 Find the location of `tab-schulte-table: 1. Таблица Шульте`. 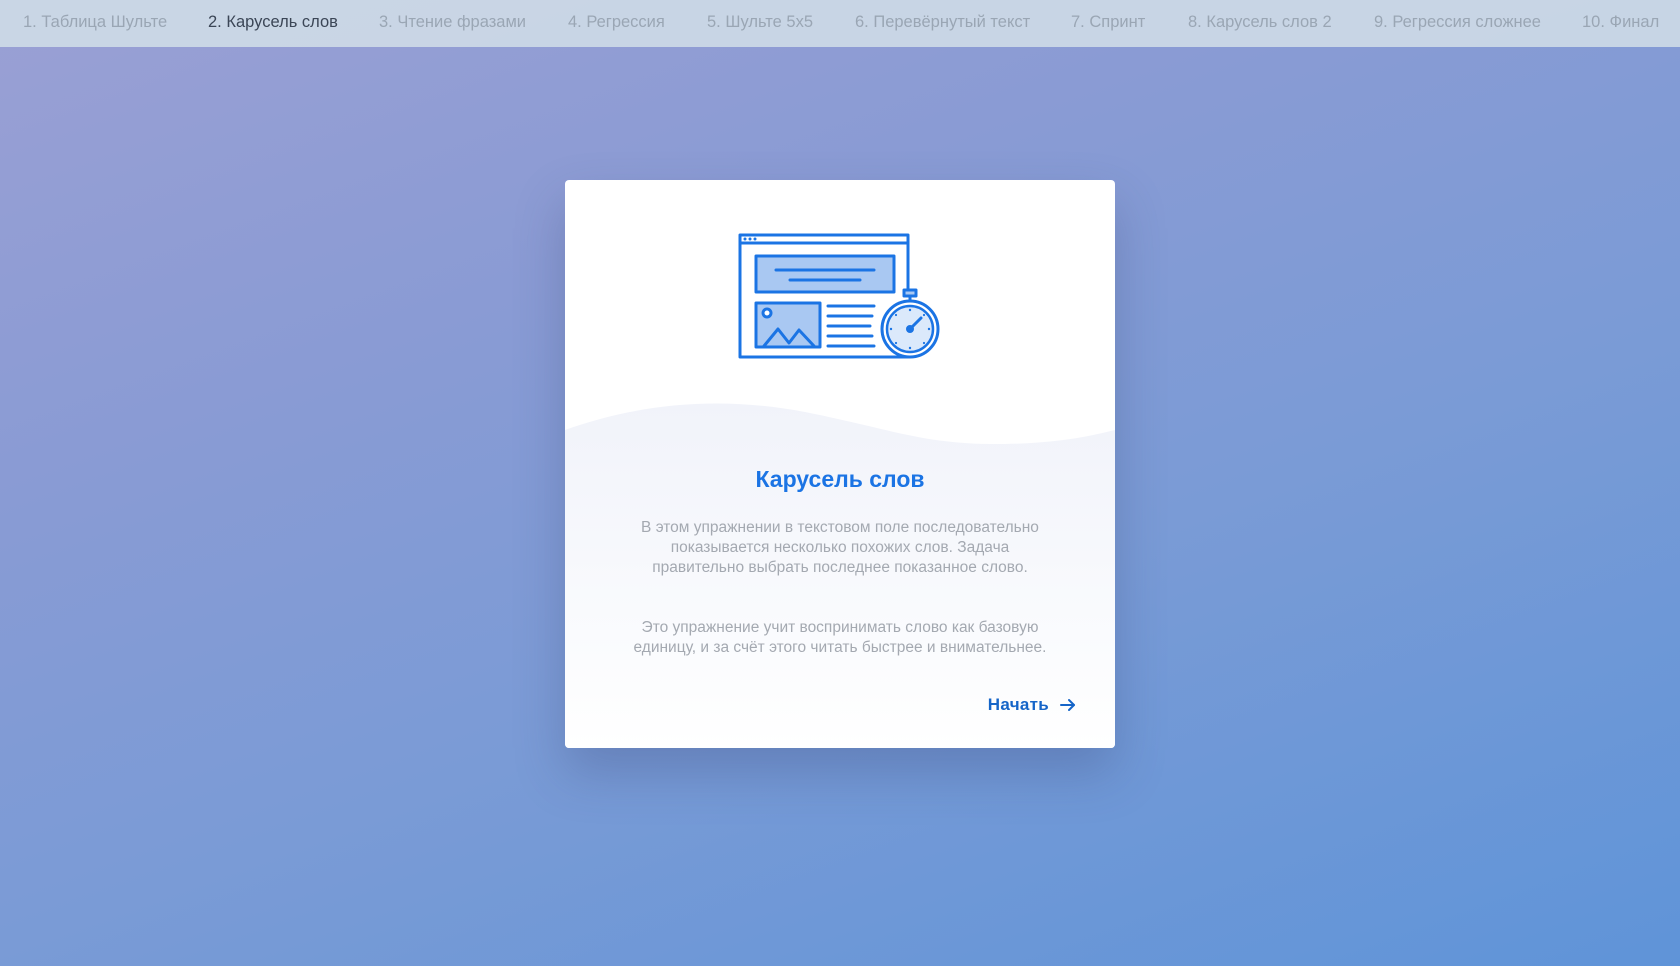

tab-schulte-table: 1. Таблица Шульте is located at coordinates (95, 23).